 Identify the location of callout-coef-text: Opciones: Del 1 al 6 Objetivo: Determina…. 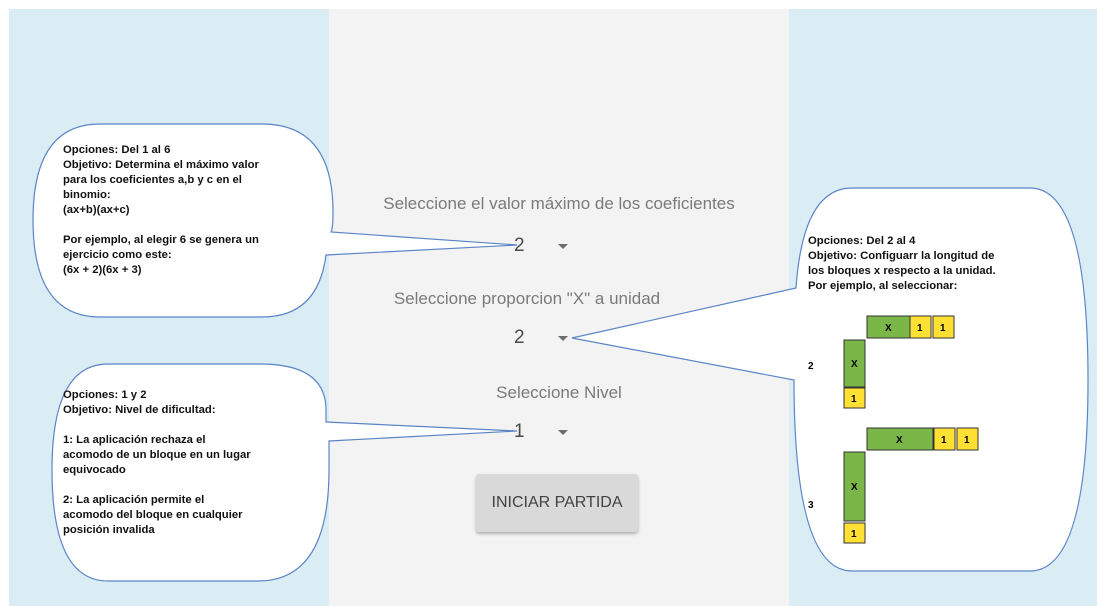
(161, 210).